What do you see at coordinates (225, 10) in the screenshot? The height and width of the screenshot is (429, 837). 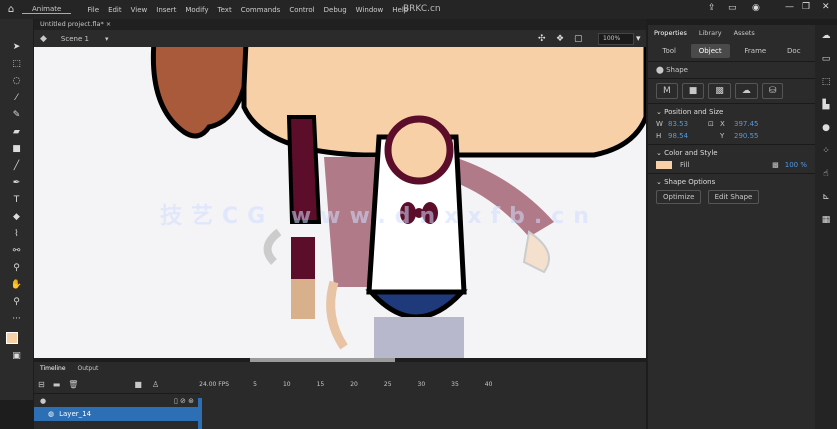 I see `menu-text: Text` at bounding box center [225, 10].